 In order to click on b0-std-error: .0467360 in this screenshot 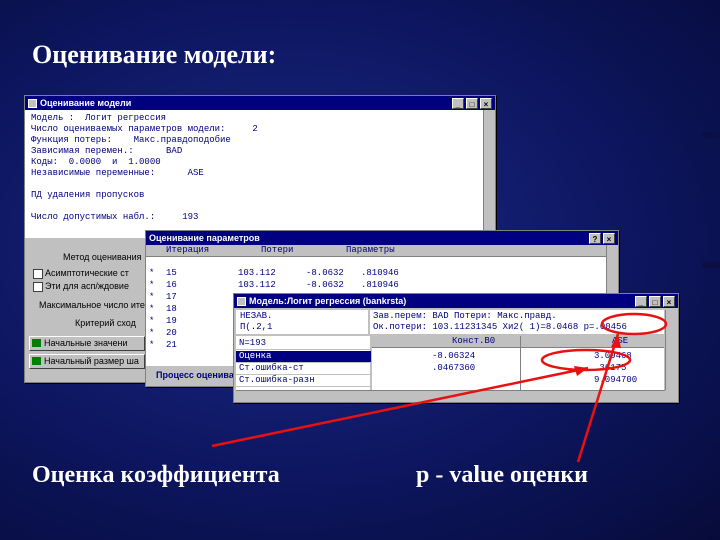, I will do `click(454, 368)`.